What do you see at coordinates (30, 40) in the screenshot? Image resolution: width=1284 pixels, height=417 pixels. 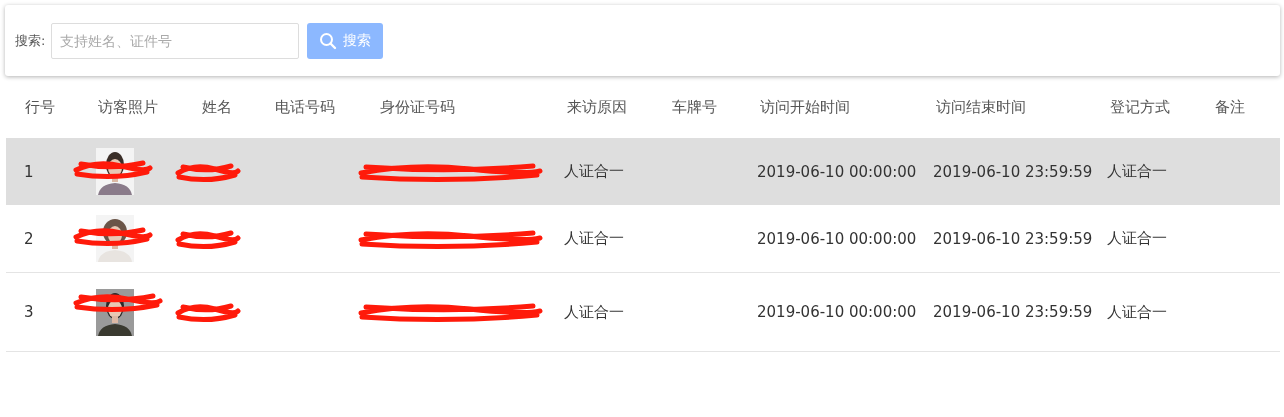 I see `search-label: 搜索:` at bounding box center [30, 40].